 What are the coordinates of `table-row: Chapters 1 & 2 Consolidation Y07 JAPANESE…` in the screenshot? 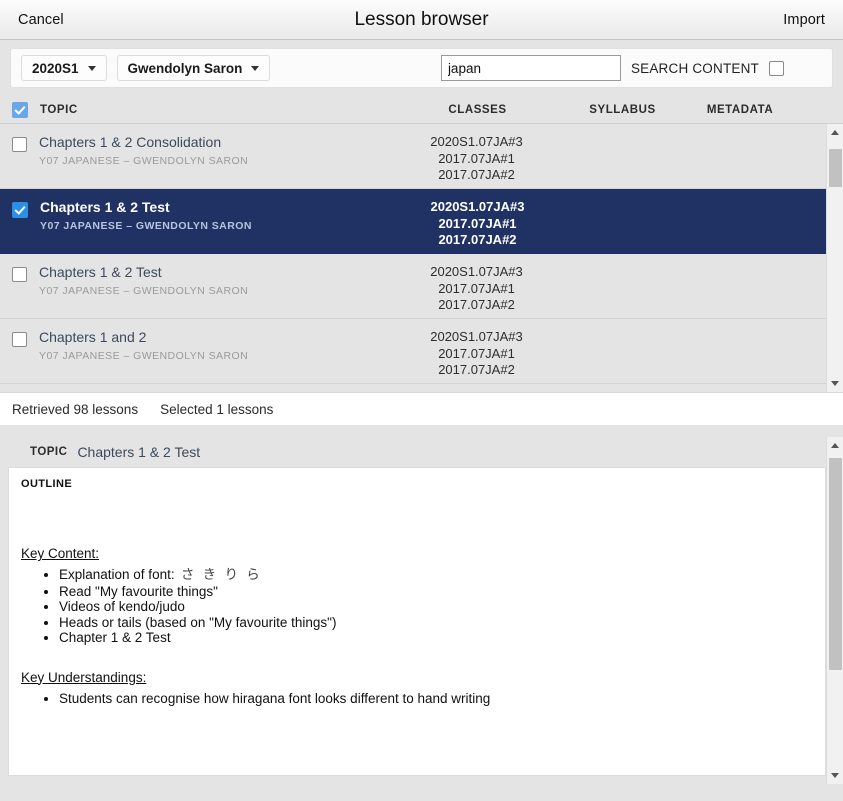 It's located at (413, 156).